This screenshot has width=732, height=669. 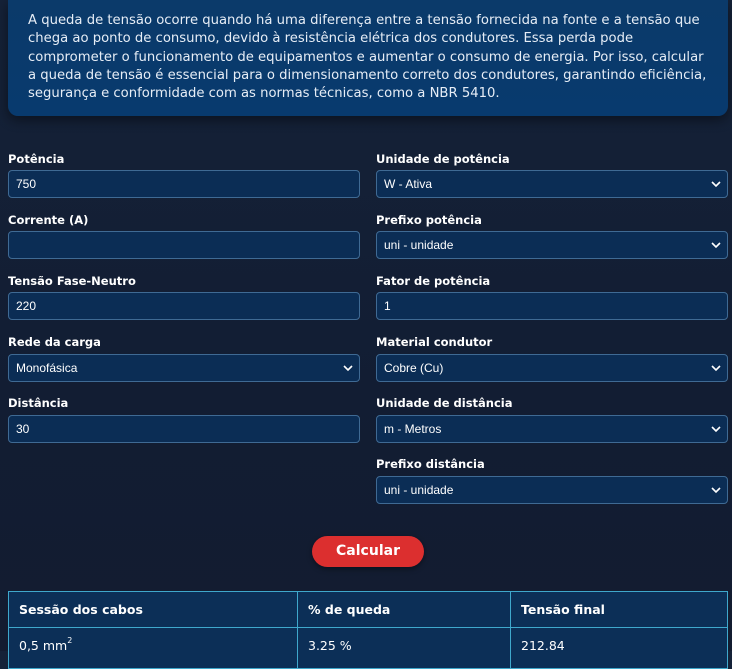 What do you see at coordinates (184, 429) in the screenshot?
I see `distancia-input` at bounding box center [184, 429].